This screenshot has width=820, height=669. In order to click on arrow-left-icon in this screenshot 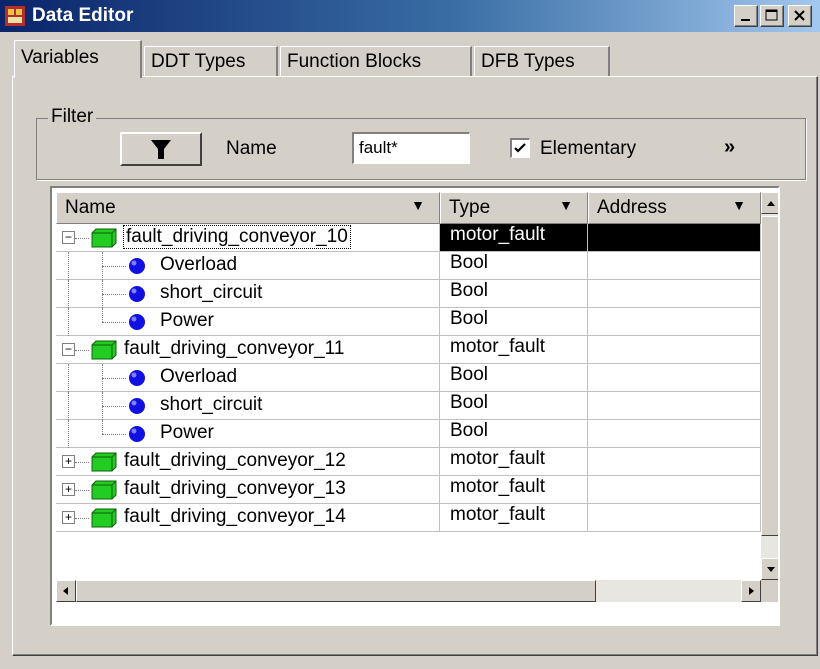, I will do `click(65, 591)`.